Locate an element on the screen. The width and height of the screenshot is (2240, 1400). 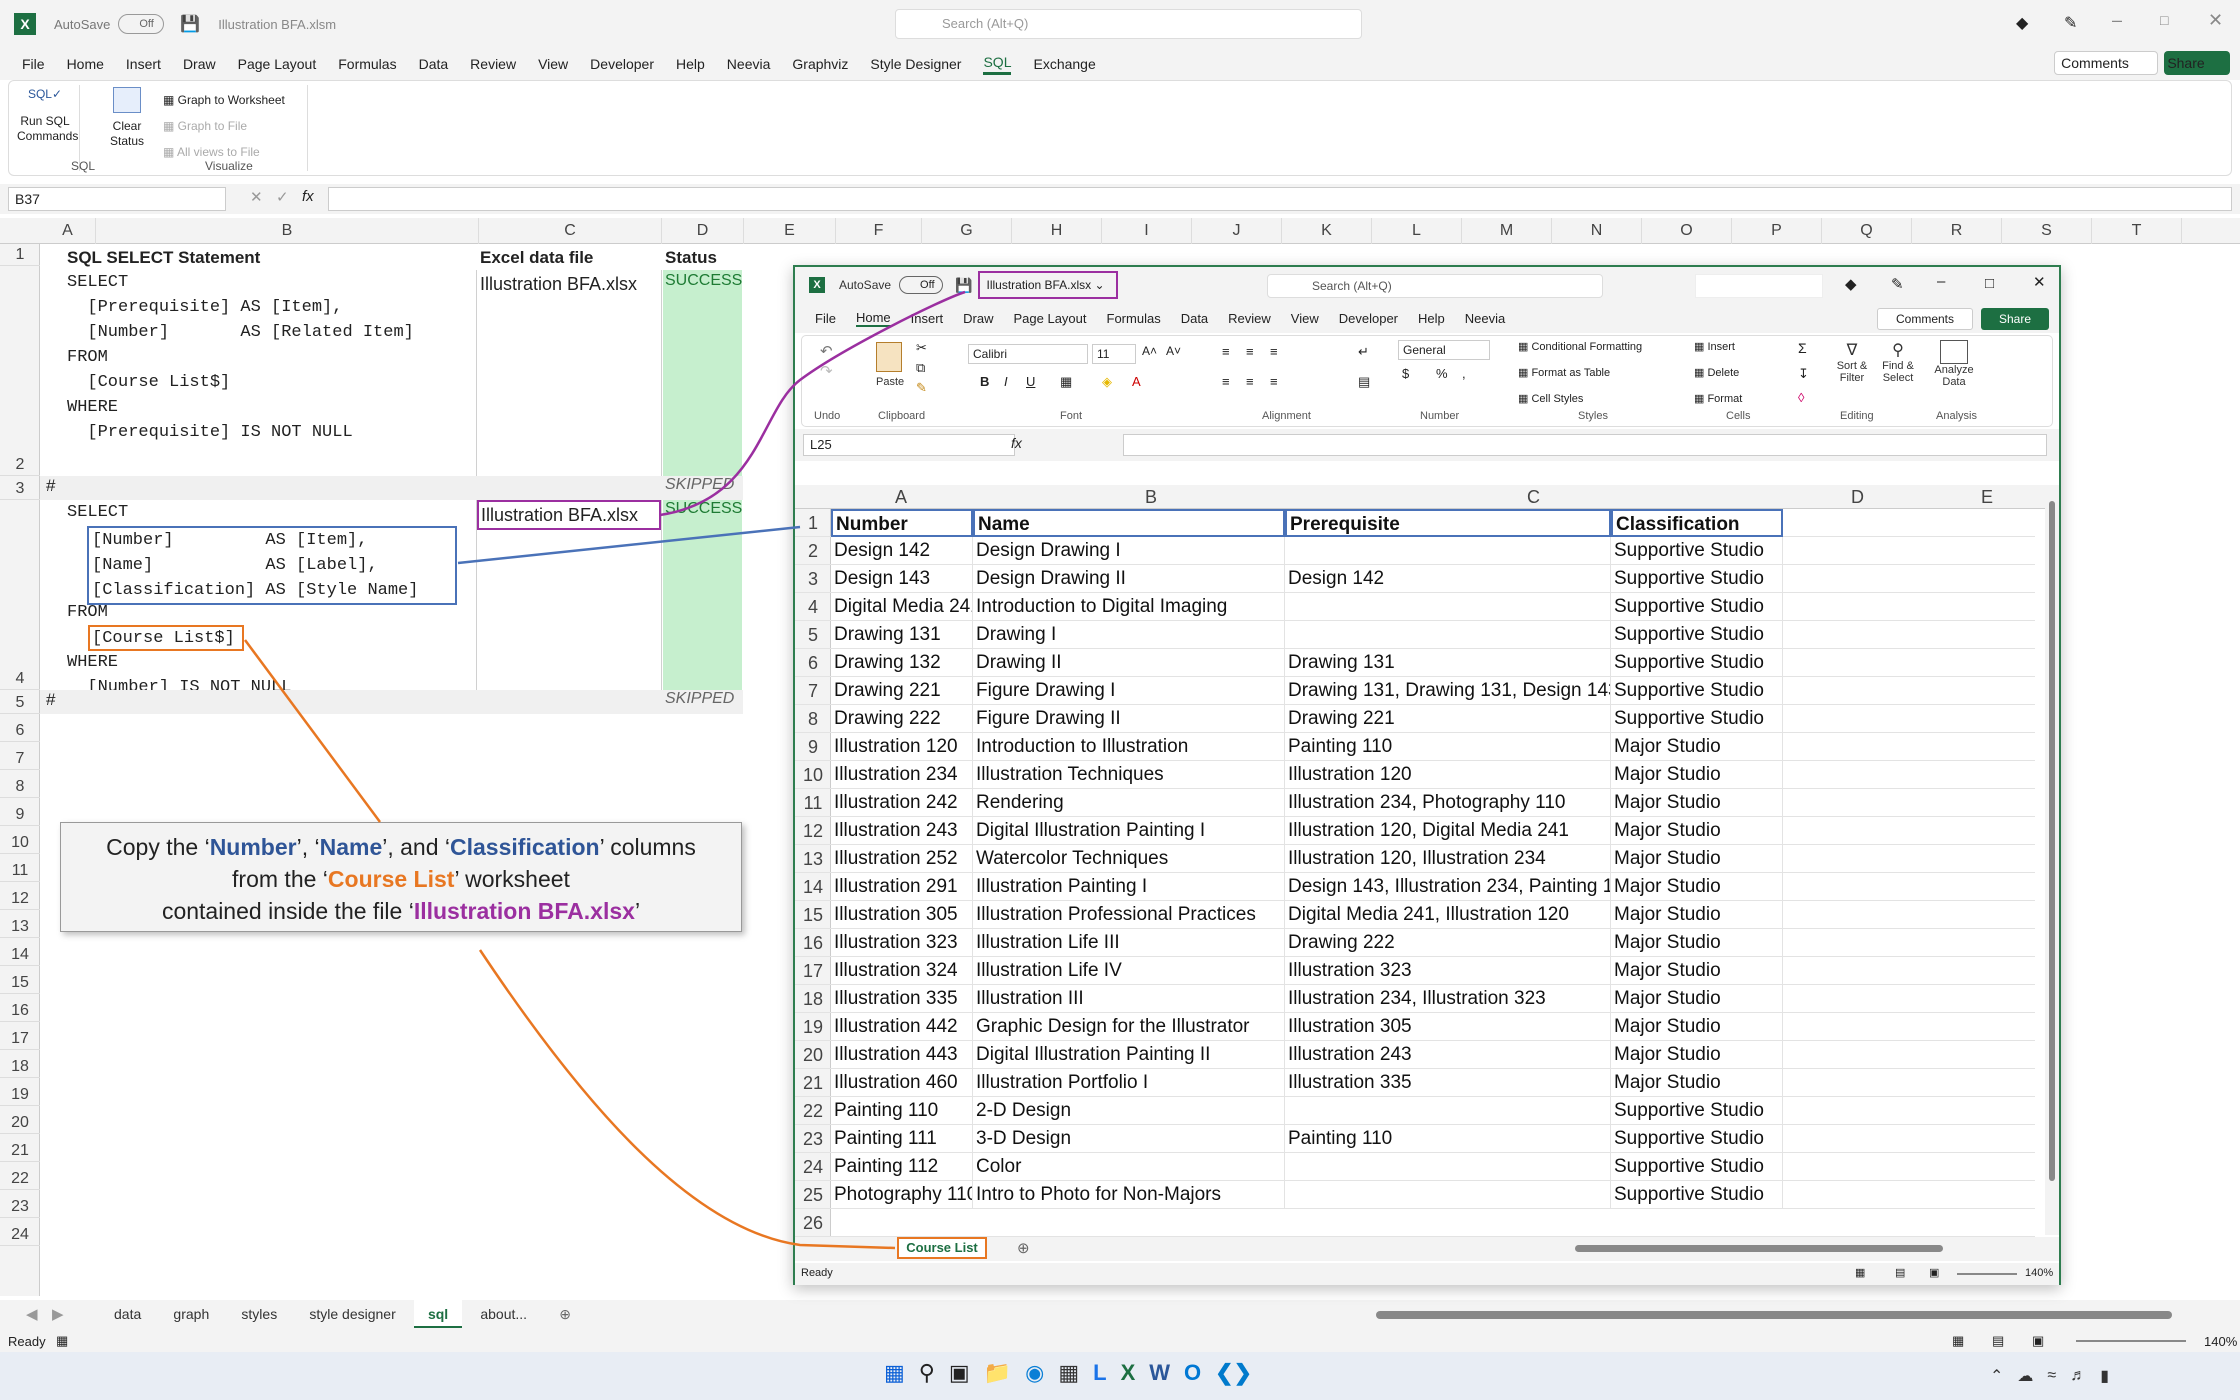
clear-status-button: Clear Status is located at coordinates (127, 118).